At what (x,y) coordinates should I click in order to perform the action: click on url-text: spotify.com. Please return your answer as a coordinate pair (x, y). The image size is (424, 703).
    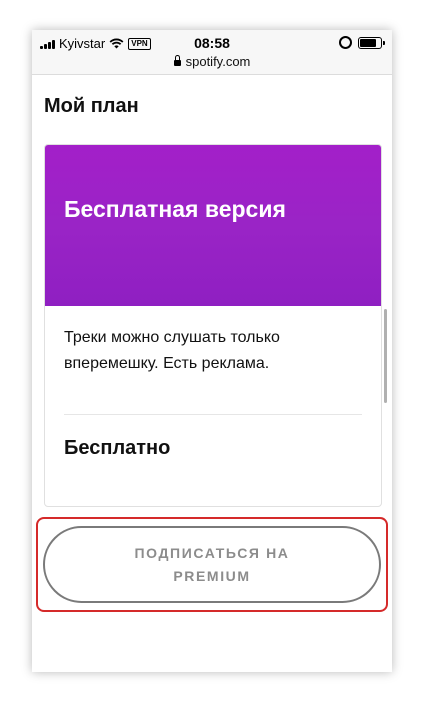
    Looking at the image, I should click on (218, 61).